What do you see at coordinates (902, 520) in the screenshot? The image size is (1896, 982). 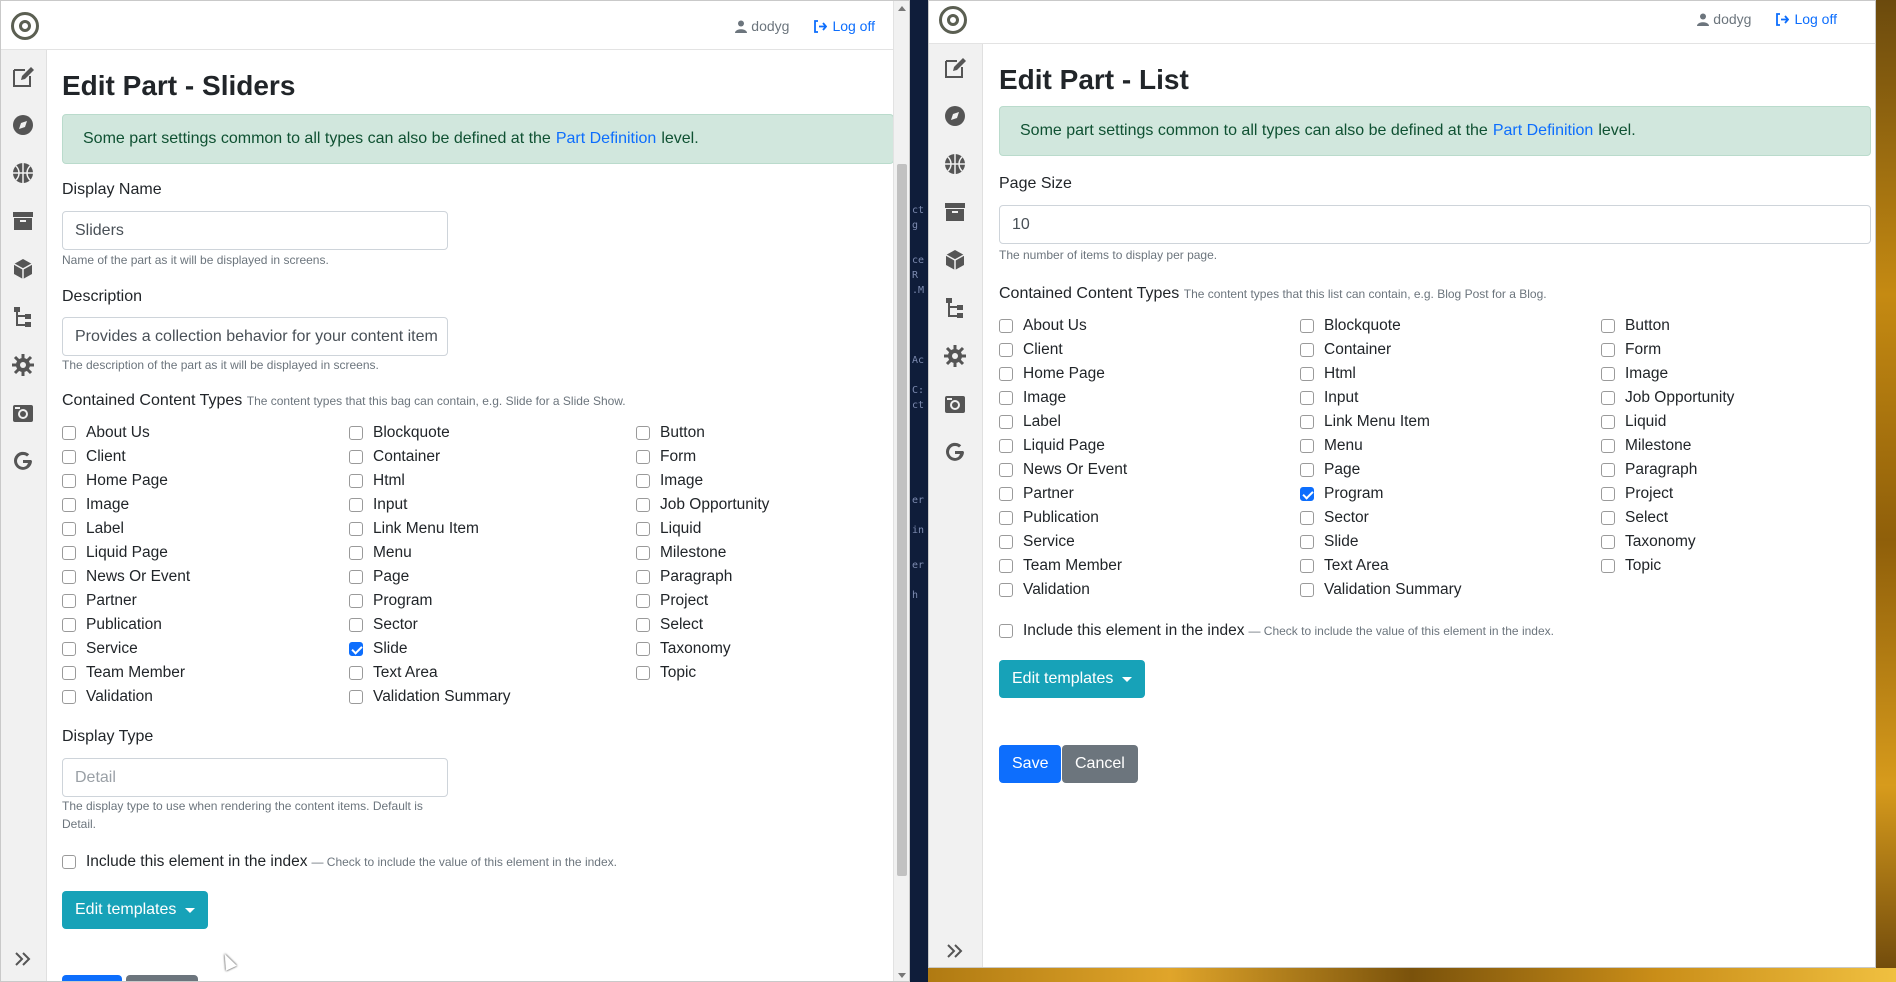 I see `scrollbar-thumb` at bounding box center [902, 520].